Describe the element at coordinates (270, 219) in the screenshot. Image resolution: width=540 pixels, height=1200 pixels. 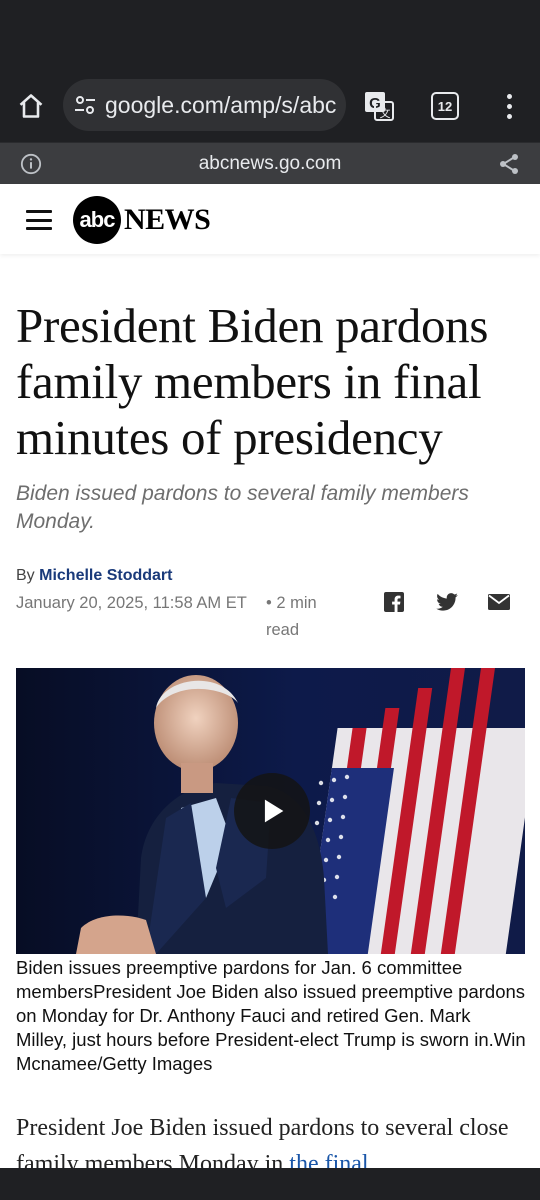
I see `site-header: abc NEWS` at that location.